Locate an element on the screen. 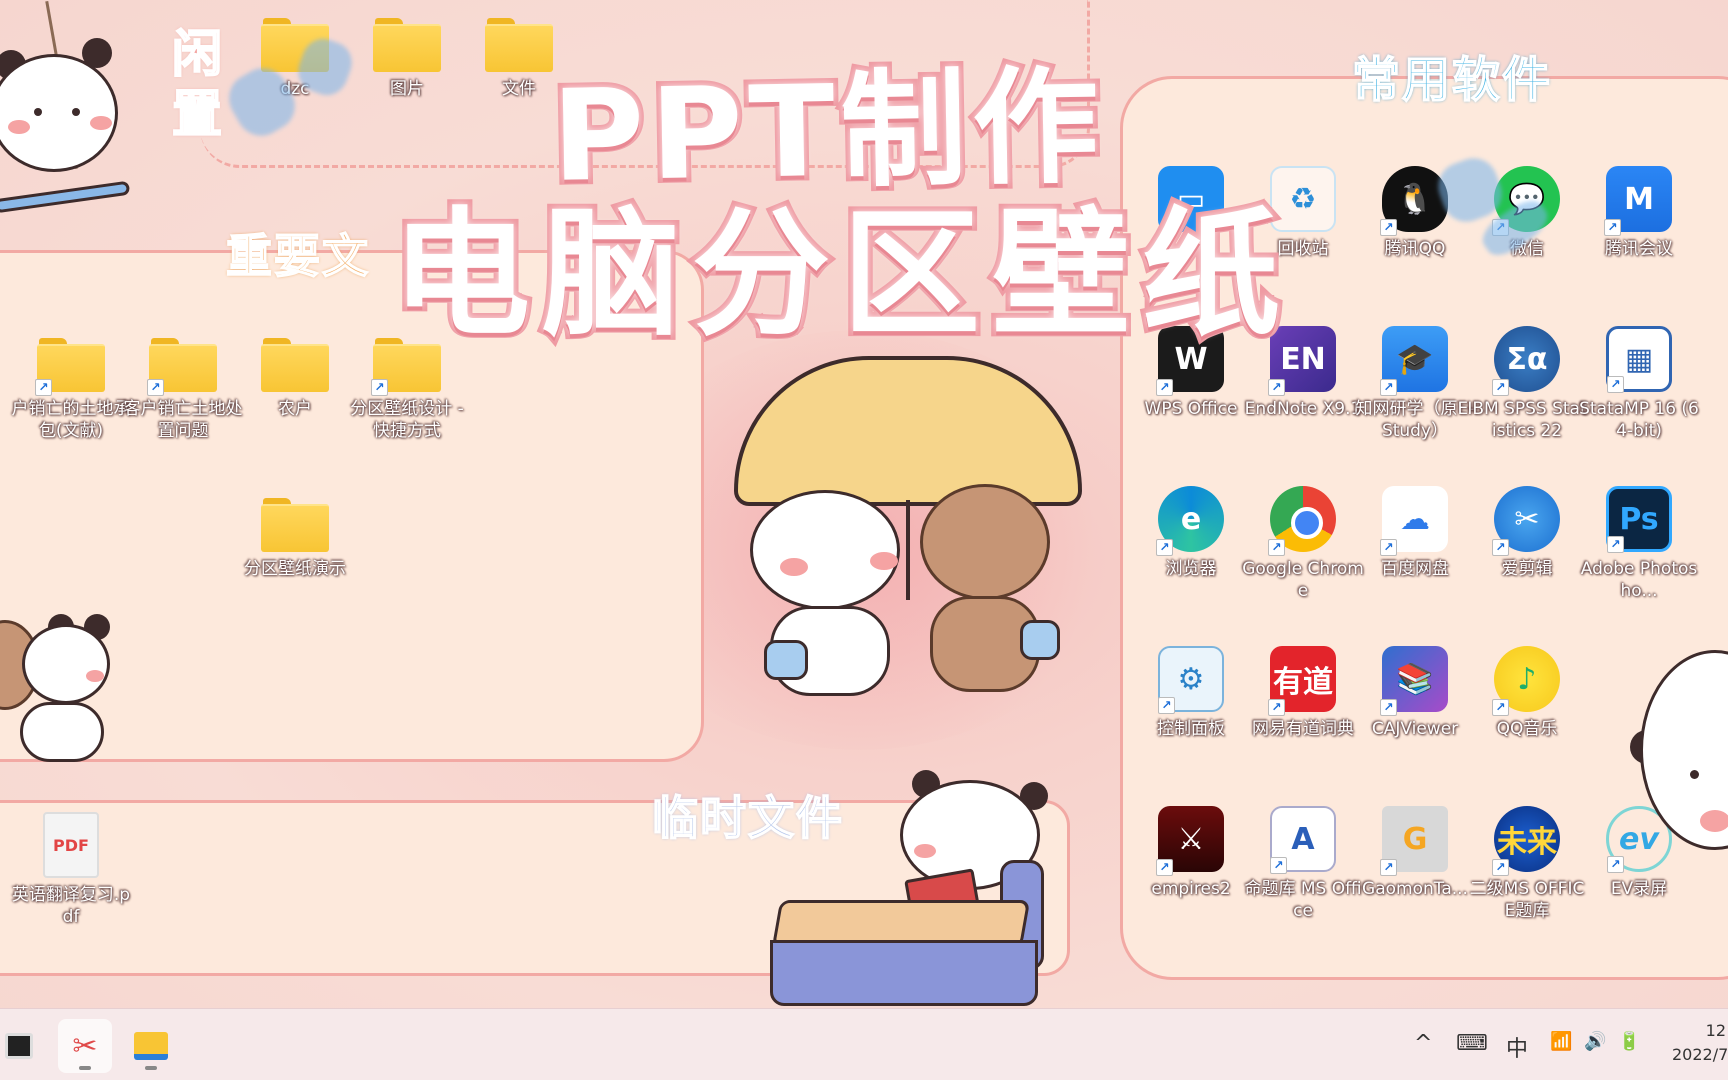 The image size is (1728, 1080). desktop-icon-folder: 农户 is located at coordinates (295, 375).